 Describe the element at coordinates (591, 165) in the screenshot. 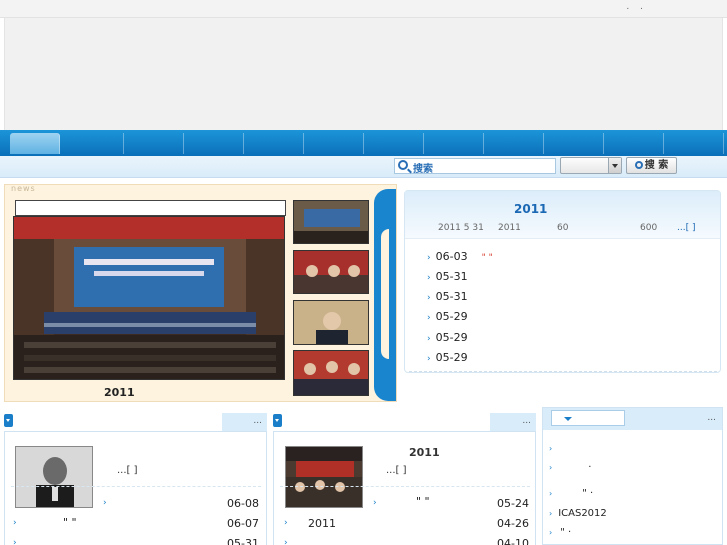

I see `search-category-select` at that location.